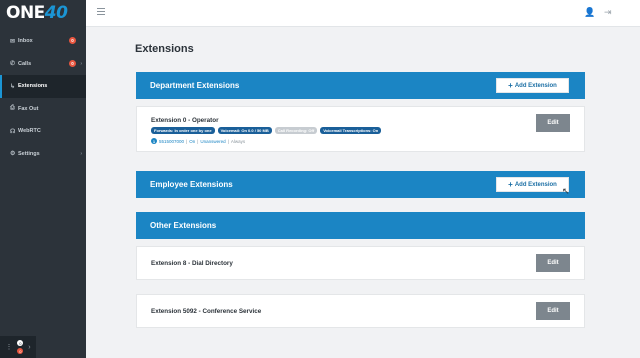 This screenshot has width=640, height=358. I want to click on sidebar-item-inbox: ✉ Inbox 0, so click(43, 41).